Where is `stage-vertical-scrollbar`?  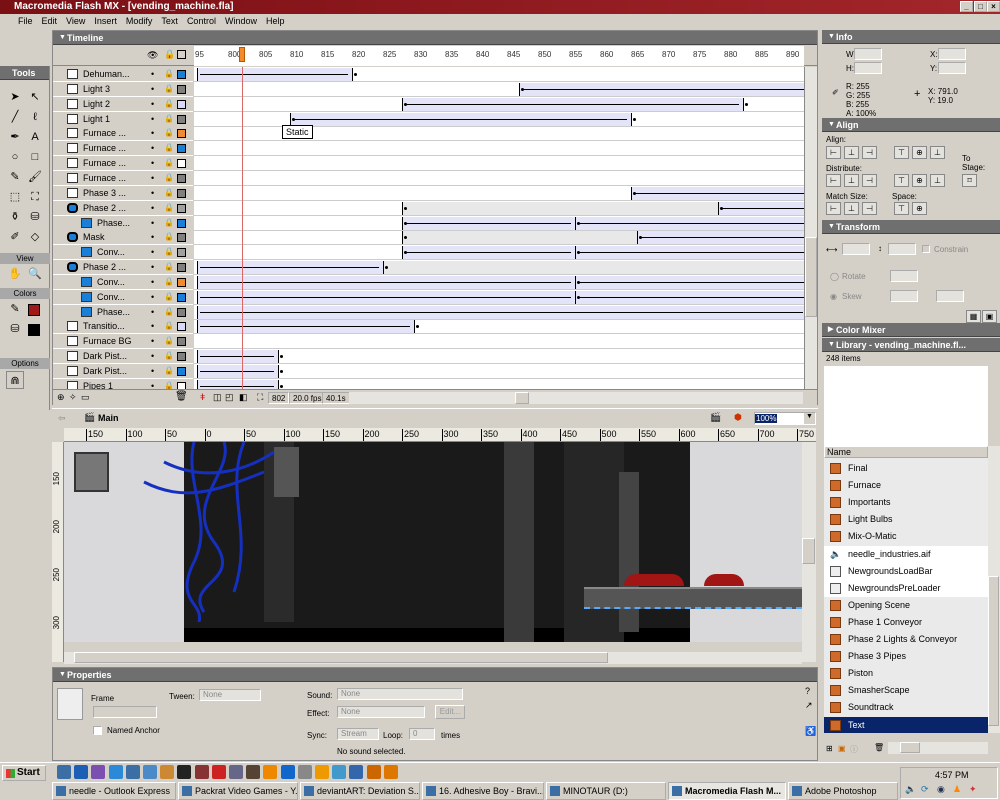
stage-vertical-scrollbar is located at coordinates (809, 552).